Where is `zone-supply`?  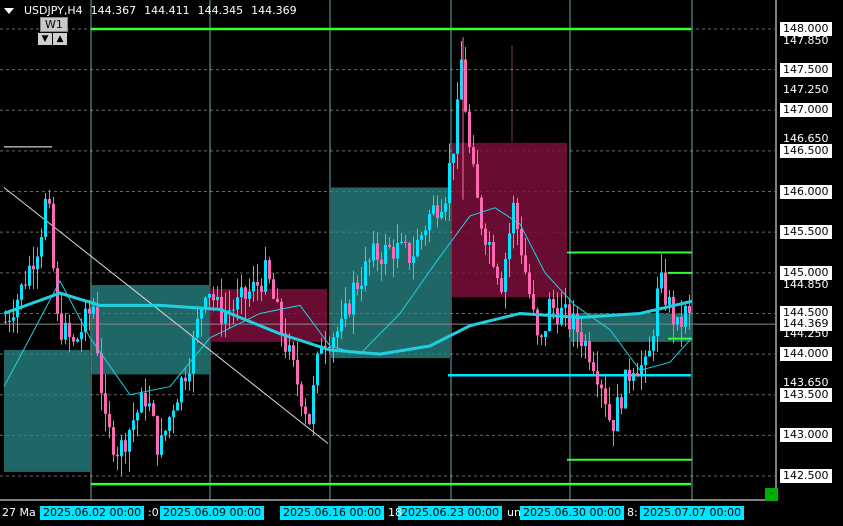
zone-supply is located at coordinates (268, 315).